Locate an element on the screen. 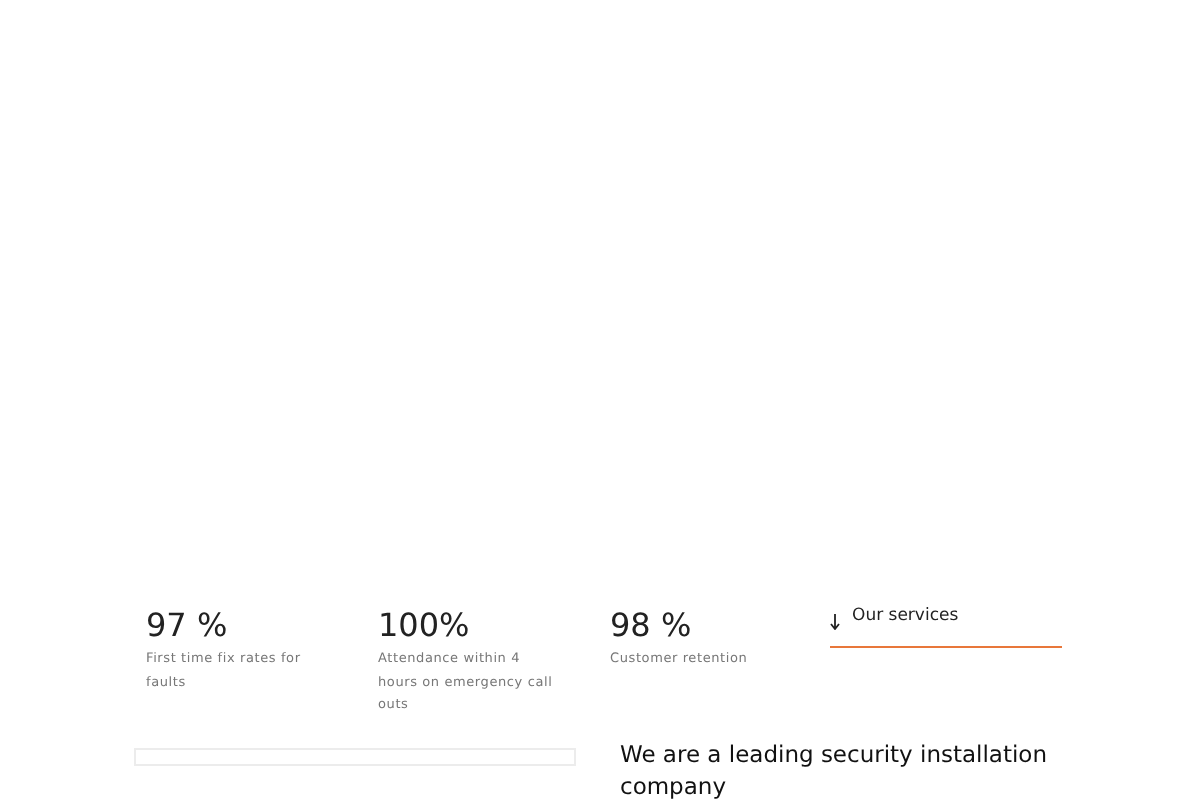 The width and height of the screenshot is (1200, 800). our-services-link: Our services is located at coordinates (946, 627).